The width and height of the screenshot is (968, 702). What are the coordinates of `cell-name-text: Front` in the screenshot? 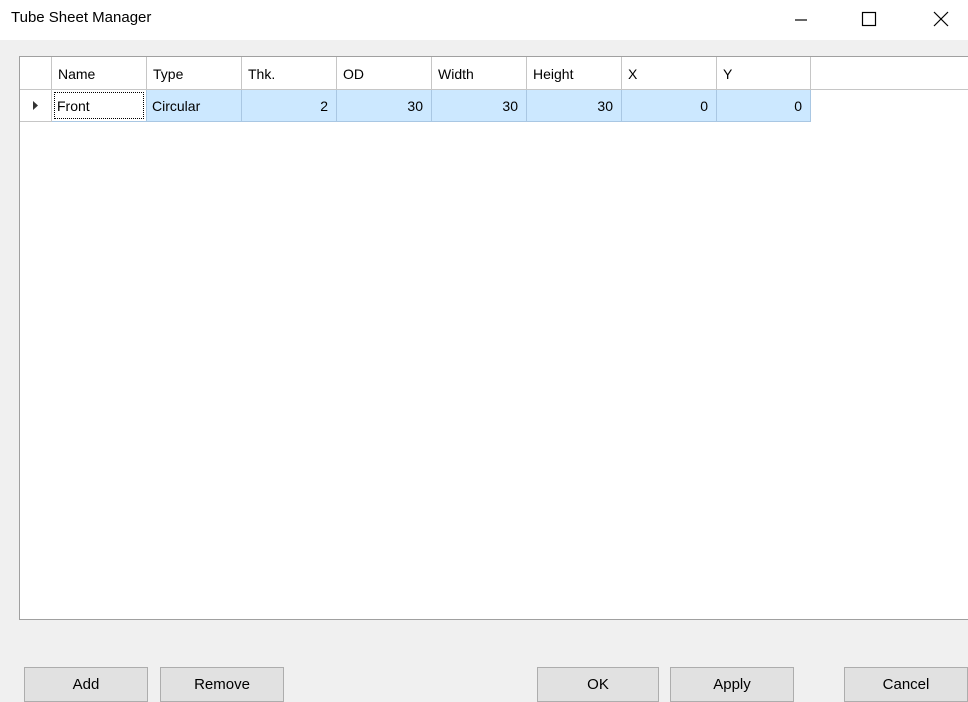 It's located at (73, 106).